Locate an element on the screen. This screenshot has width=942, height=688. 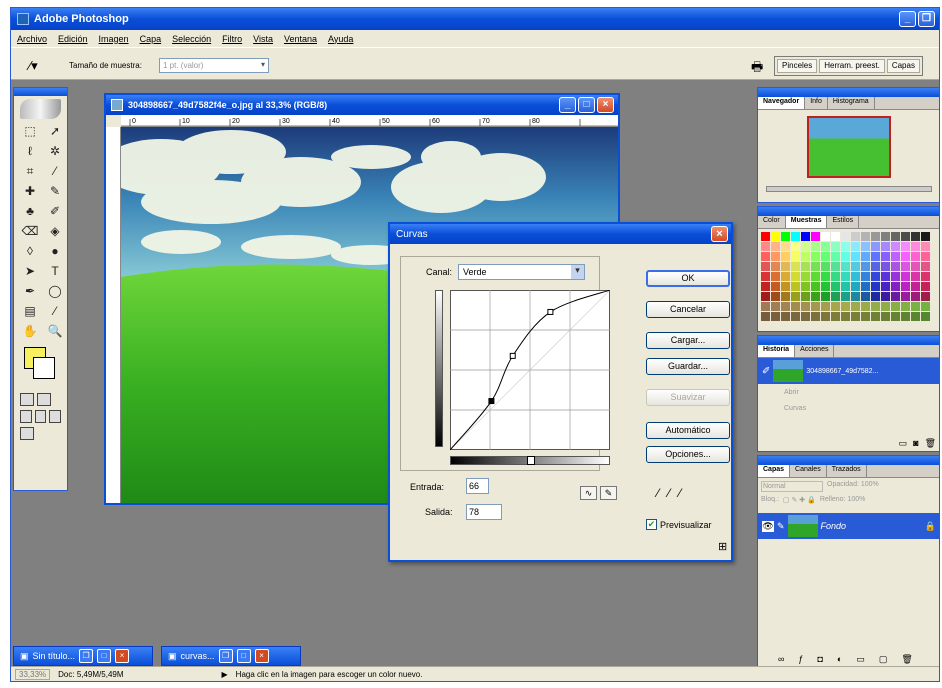
fill-field: Relleno: 100% is located at coordinates (843, 500).